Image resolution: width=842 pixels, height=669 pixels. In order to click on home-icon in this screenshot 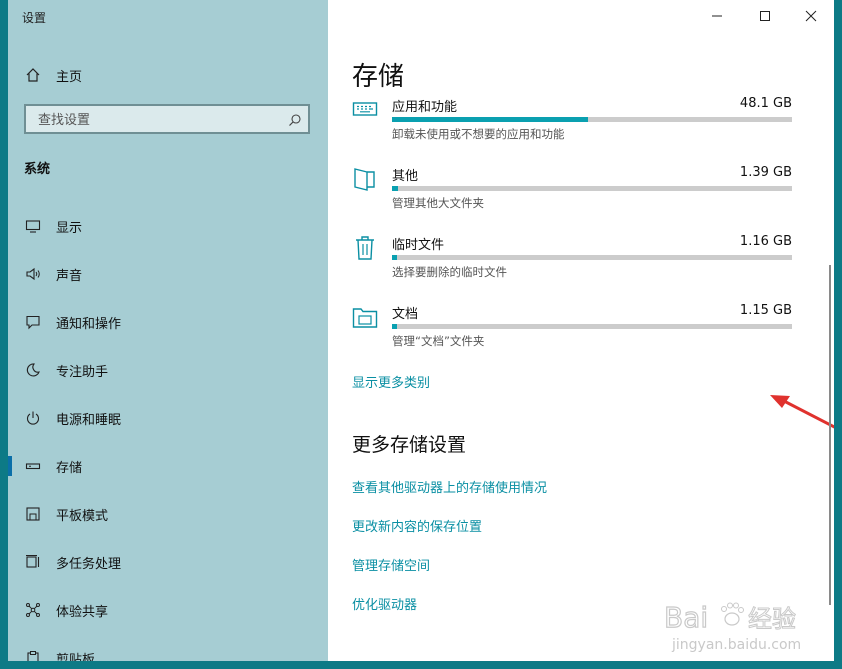, I will do `click(33, 75)`.